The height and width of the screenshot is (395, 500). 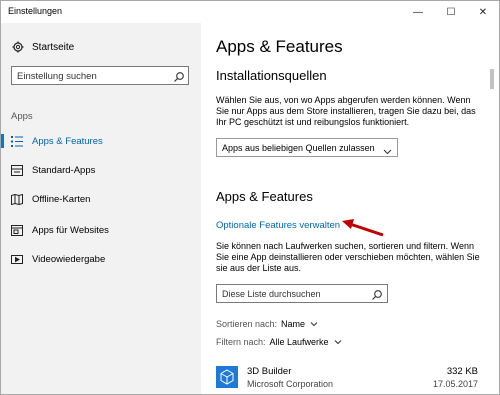 What do you see at coordinates (492, 231) in the screenshot?
I see `scrollbar` at bounding box center [492, 231].